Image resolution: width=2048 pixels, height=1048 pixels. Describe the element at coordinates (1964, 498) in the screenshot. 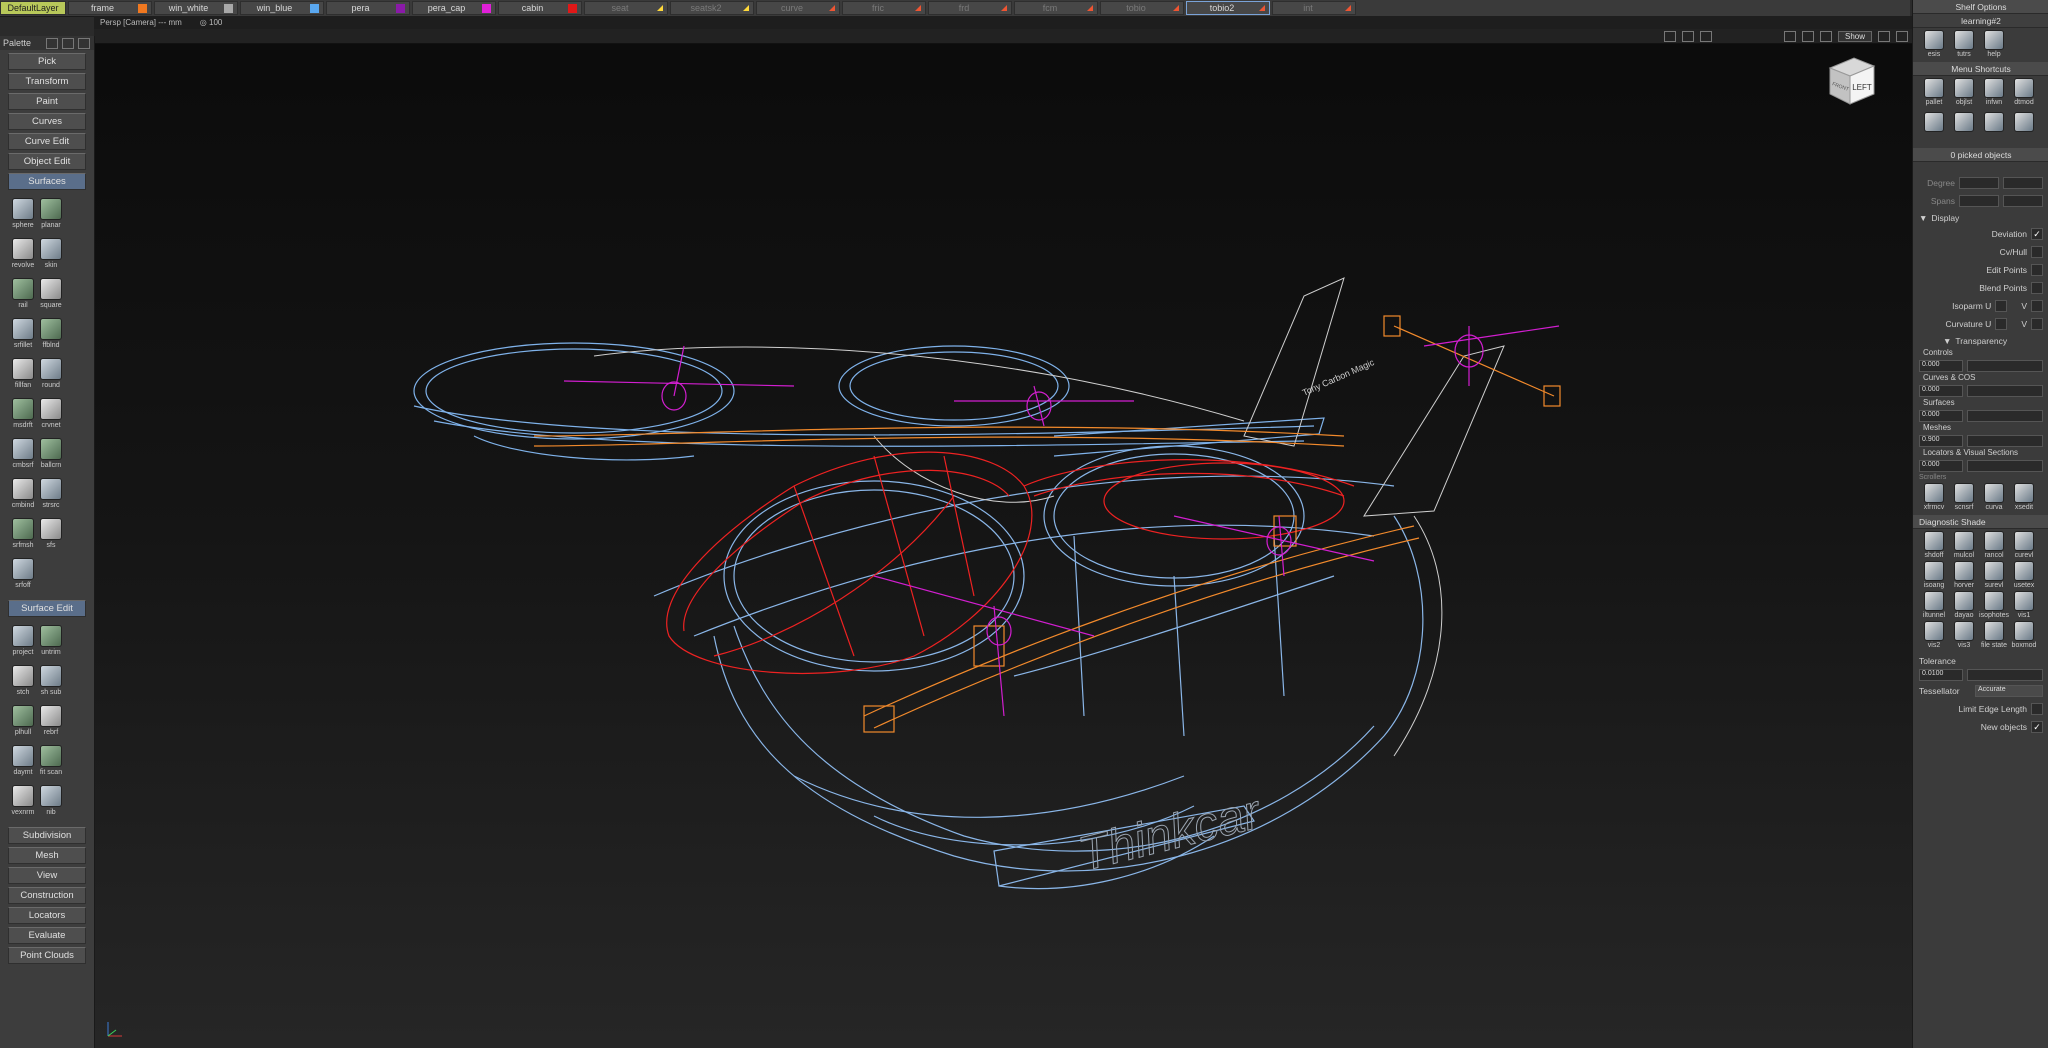

I see `shelf-scnsrf: scnsrf` at that location.